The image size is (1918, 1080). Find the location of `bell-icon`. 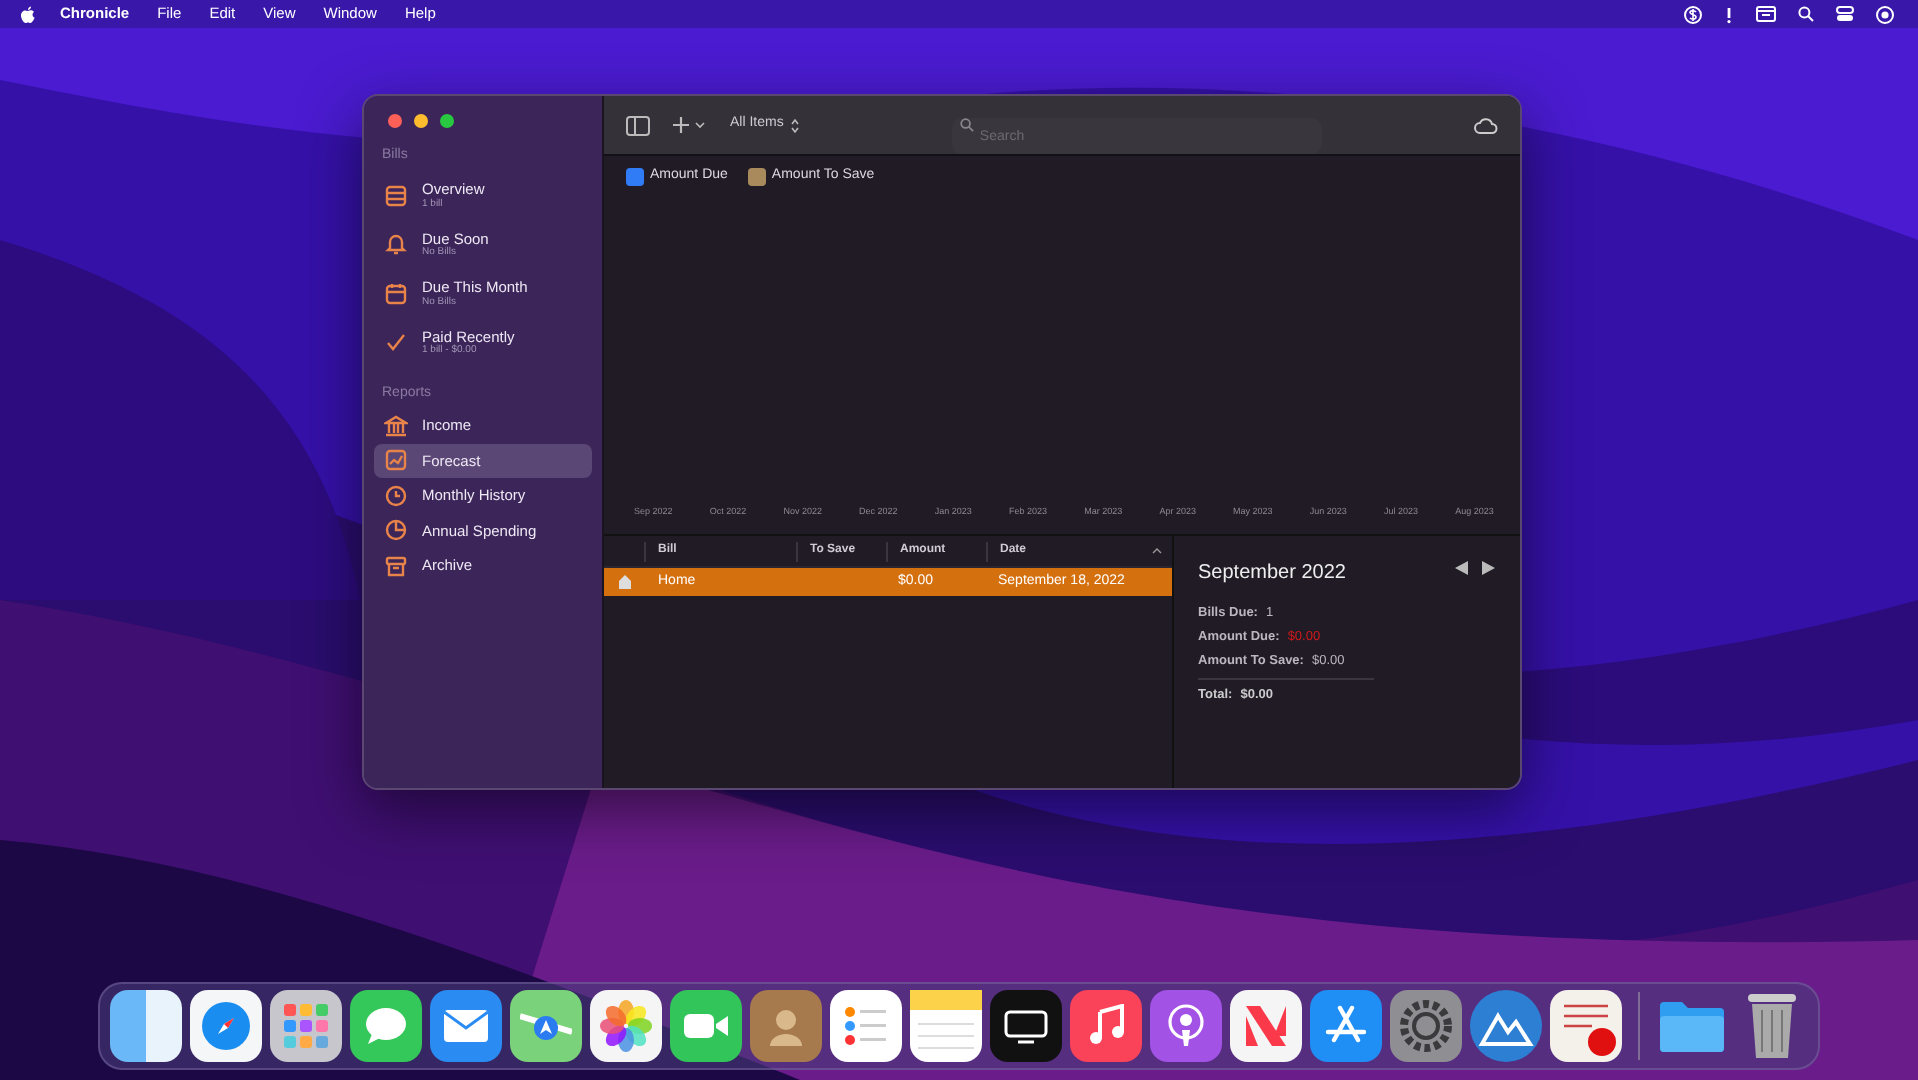

bell-icon is located at coordinates (396, 244).